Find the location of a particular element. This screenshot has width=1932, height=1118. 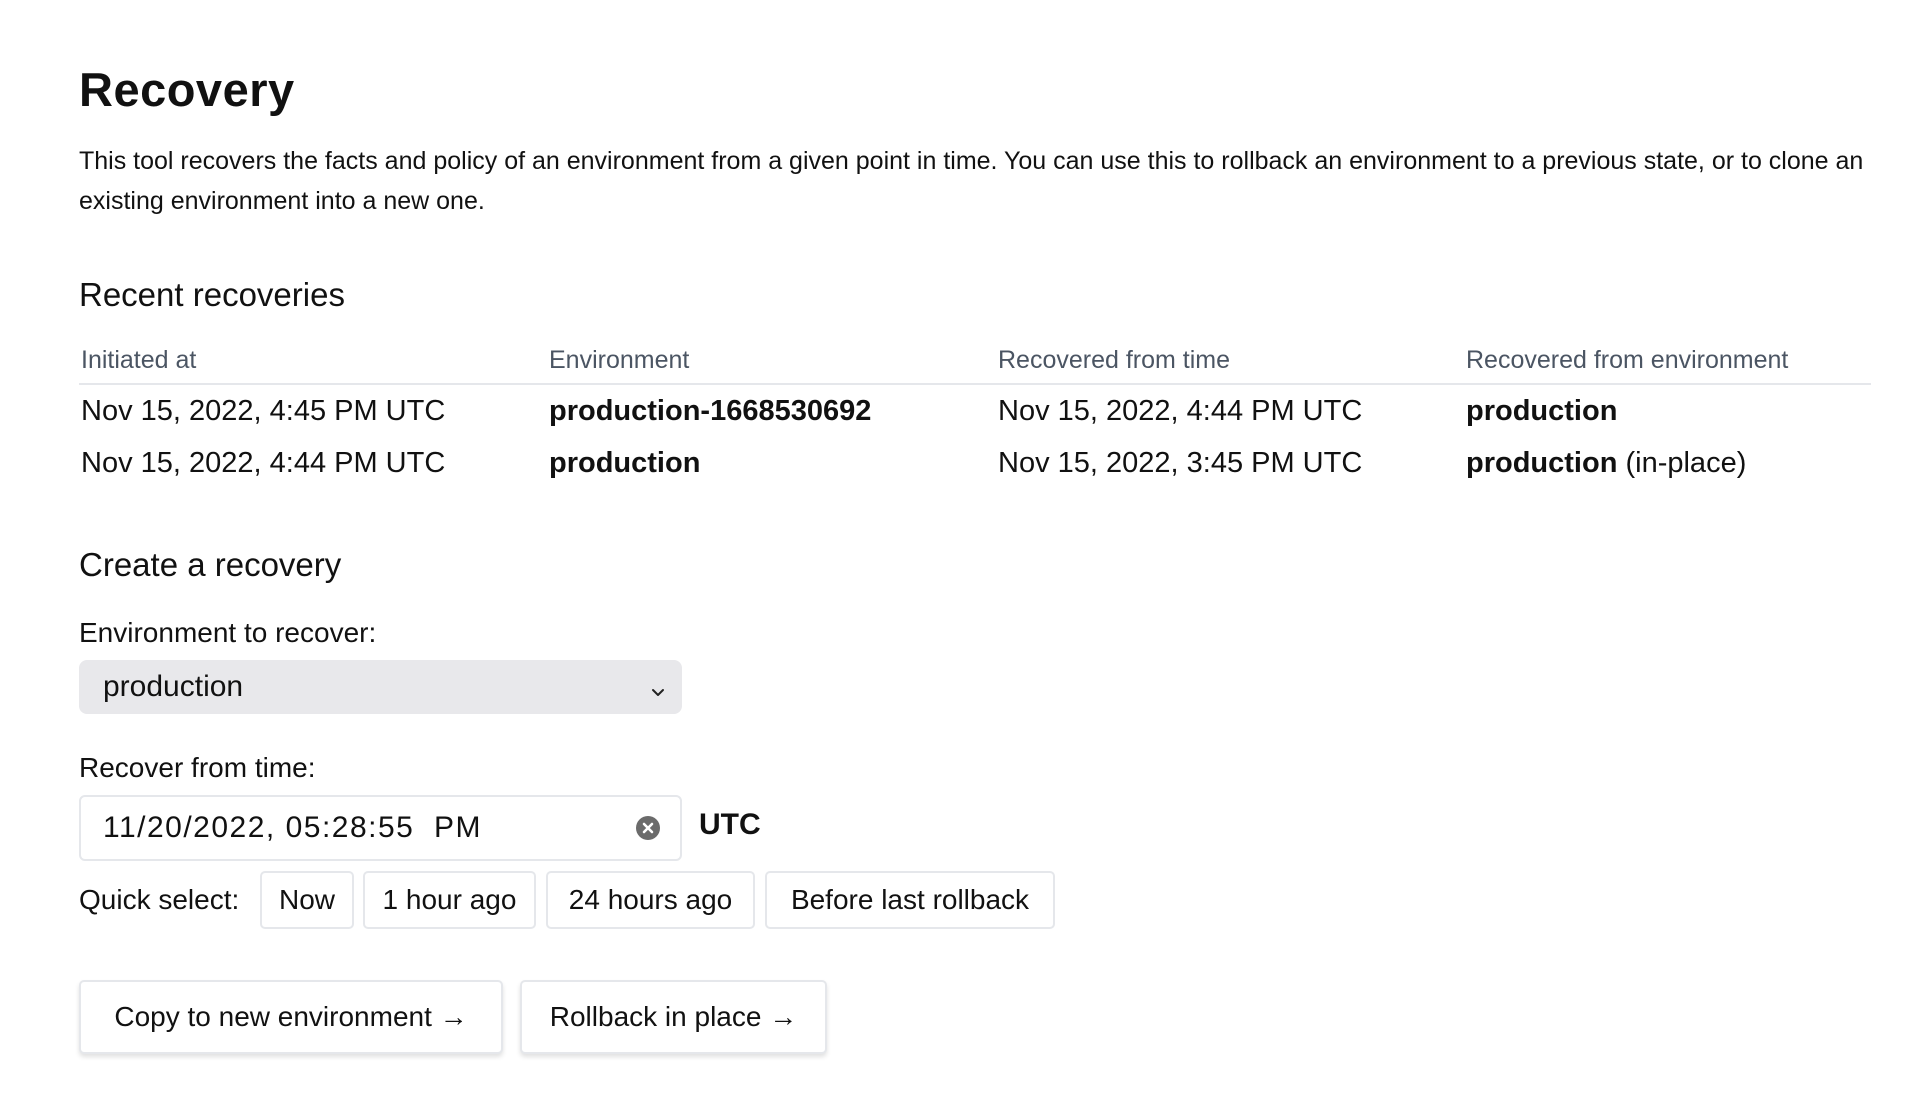

rollback-in-place-button: Rollback in place → is located at coordinates (673, 1017).